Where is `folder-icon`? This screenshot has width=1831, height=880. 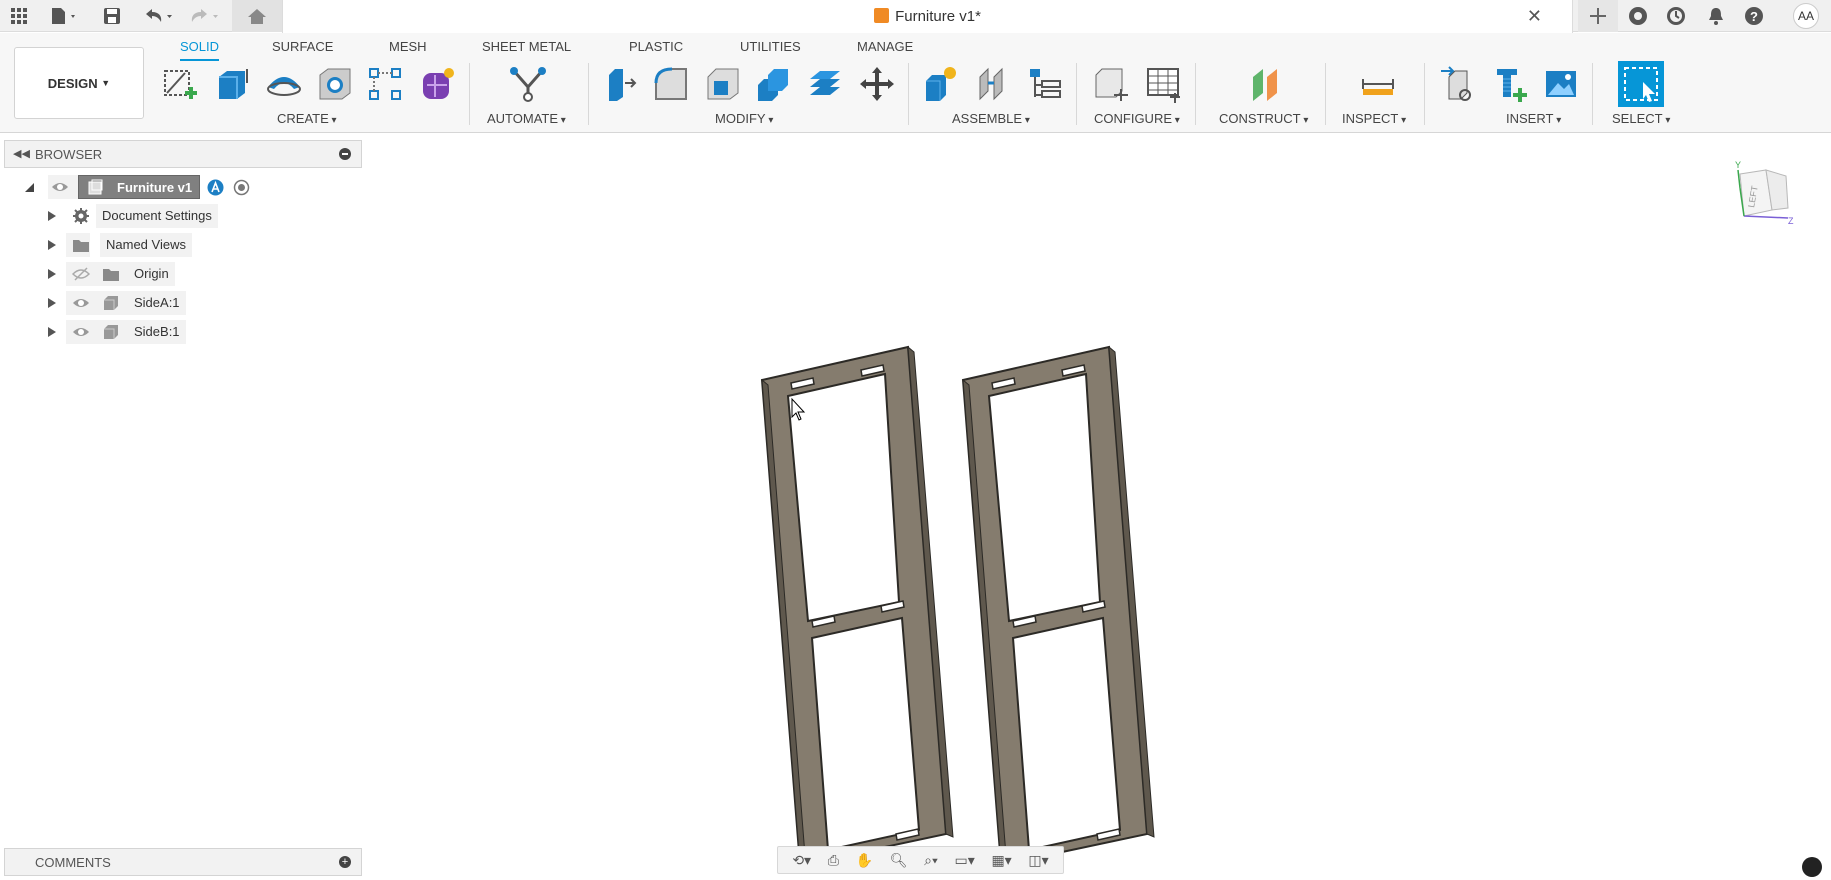
folder-icon is located at coordinates (81, 246).